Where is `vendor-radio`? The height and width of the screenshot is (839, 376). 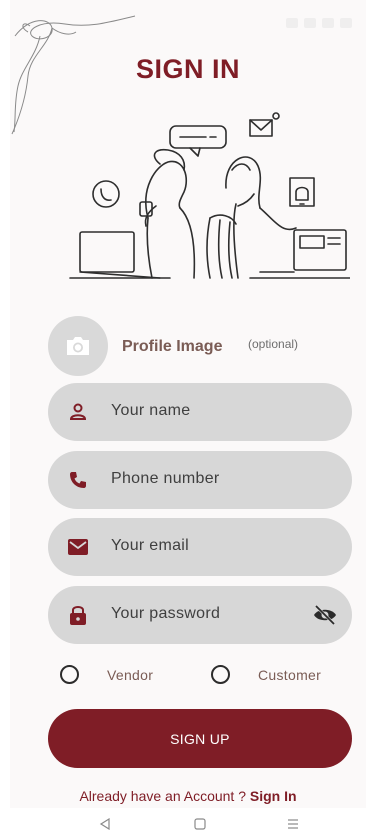 vendor-radio is located at coordinates (69, 674).